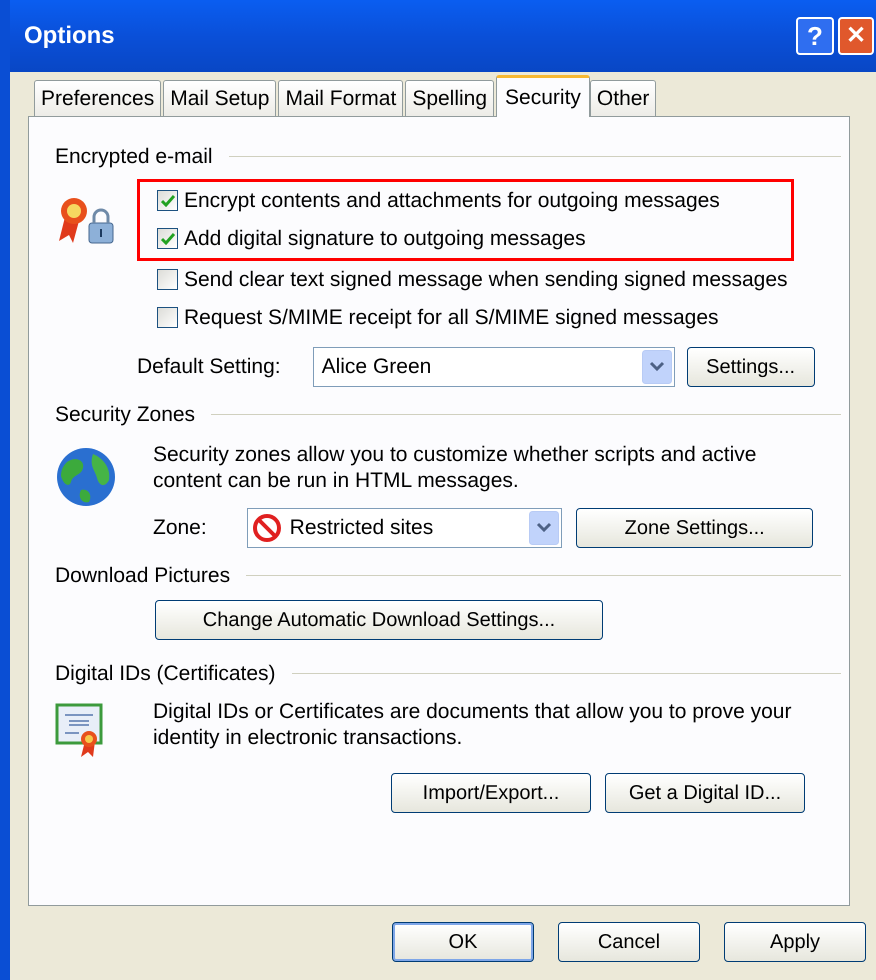  Describe the element at coordinates (623, 98) in the screenshot. I see `tab: Other` at that location.